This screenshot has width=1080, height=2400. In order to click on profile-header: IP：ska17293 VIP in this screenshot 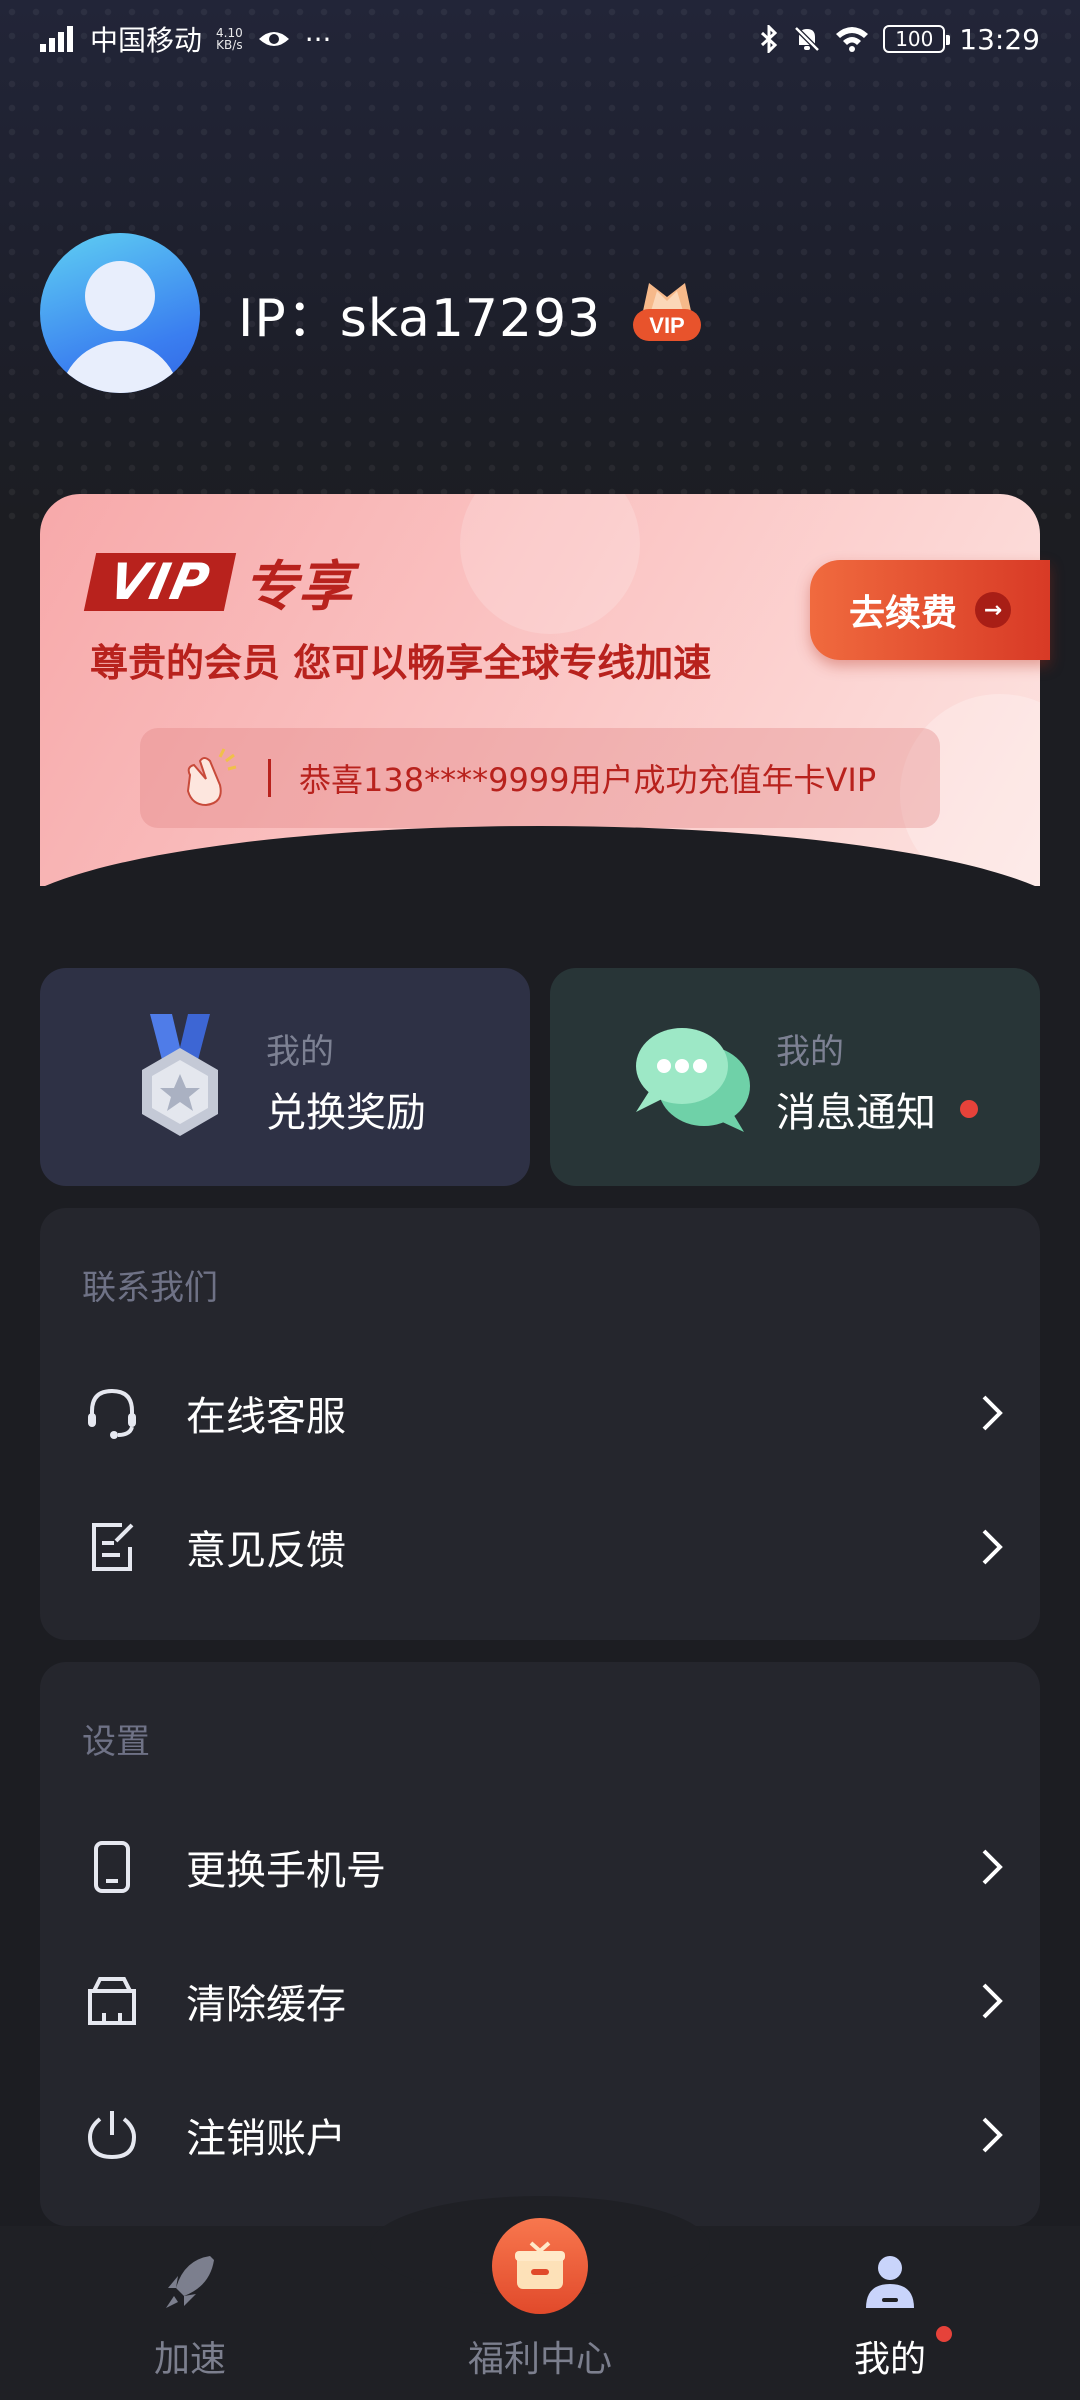, I will do `click(372, 313)`.